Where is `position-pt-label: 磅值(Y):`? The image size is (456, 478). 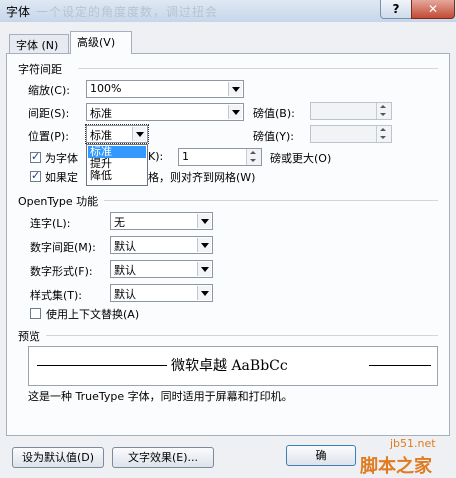 position-pt-label: 磅值(Y): is located at coordinates (274, 136).